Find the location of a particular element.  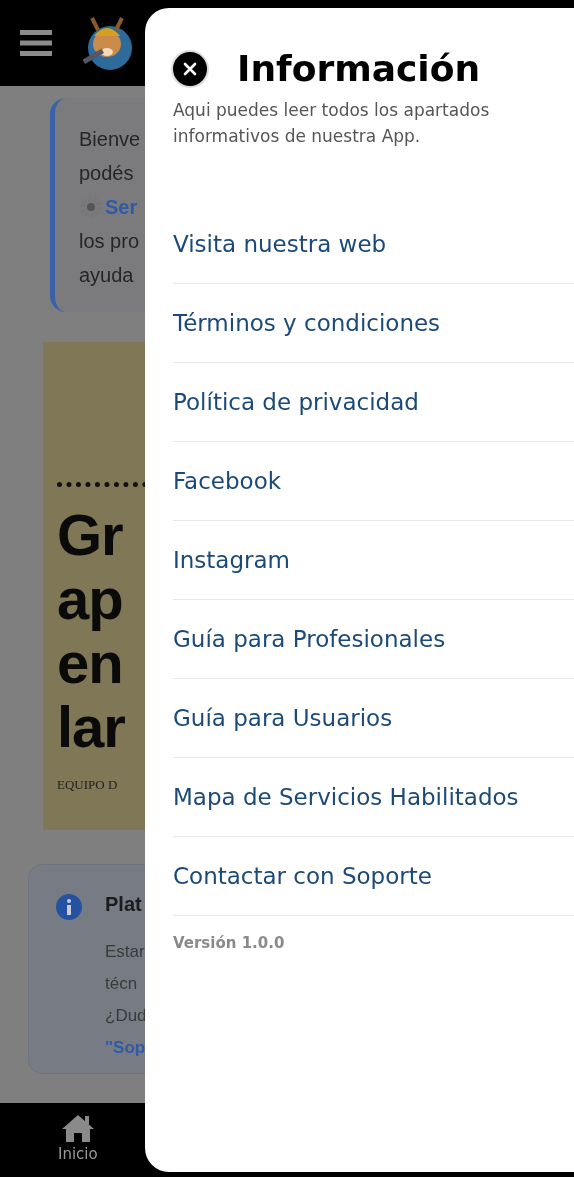

home-tab: Inicio is located at coordinates (78, 1140).